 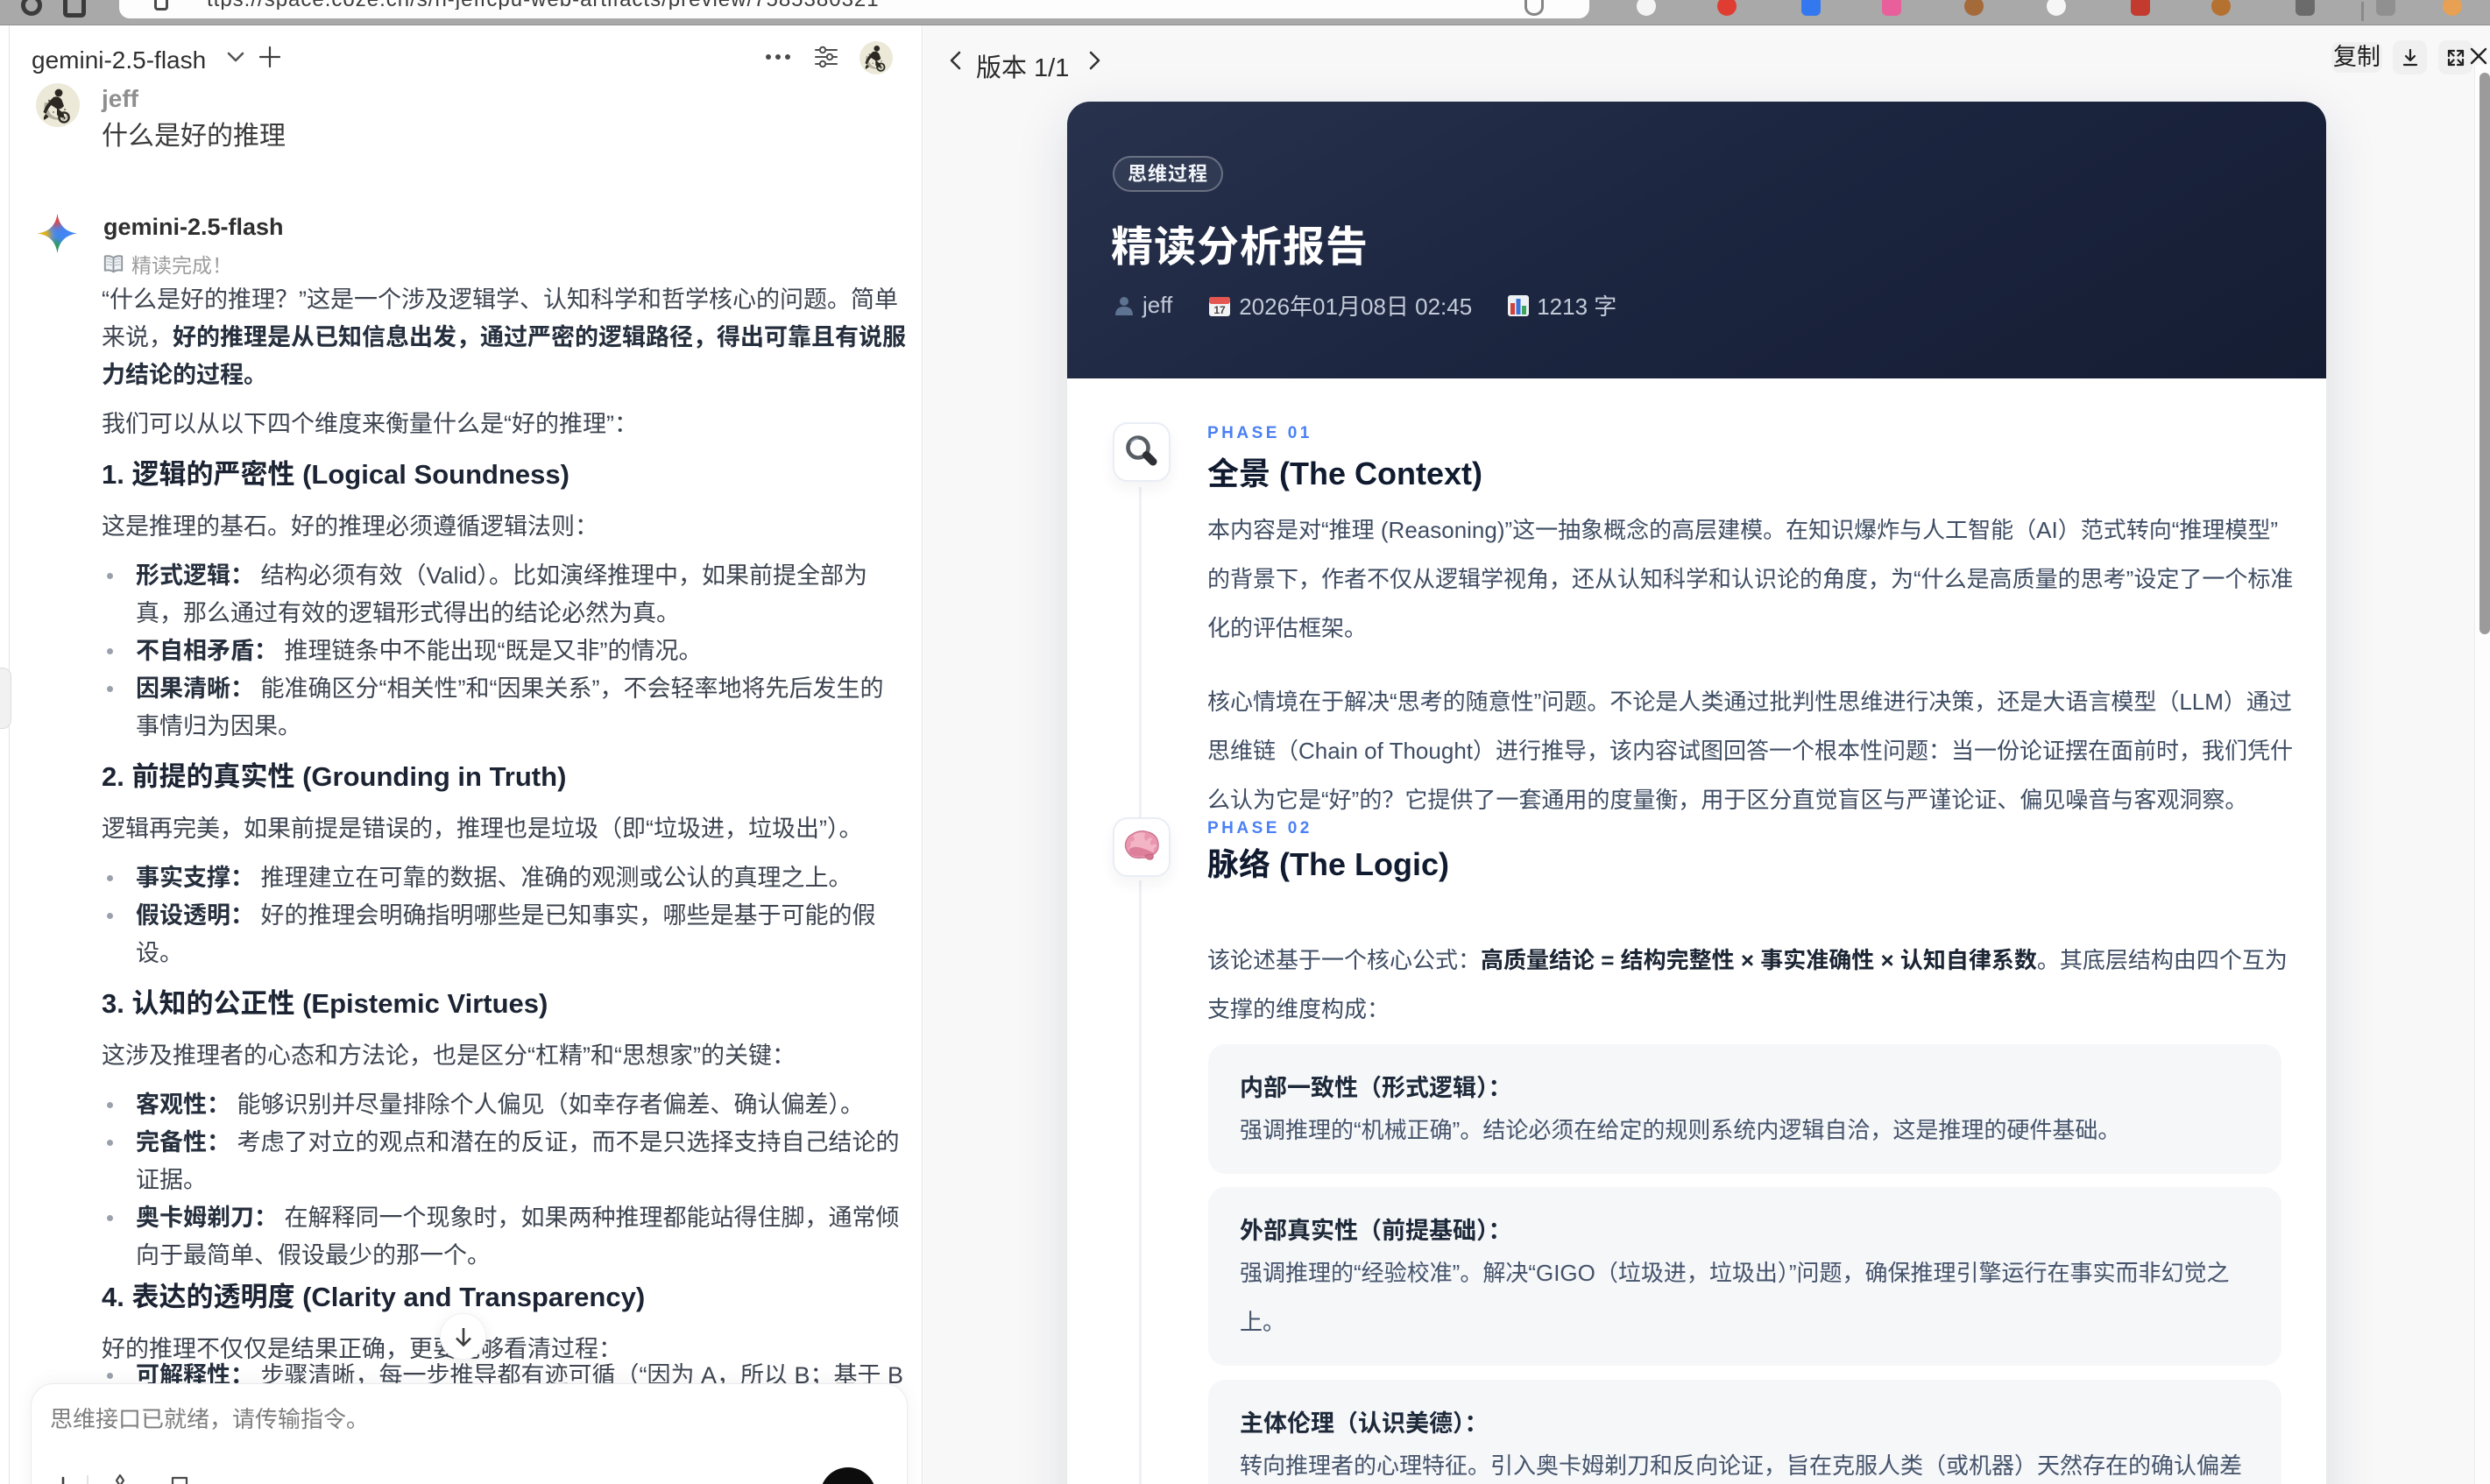 What do you see at coordinates (1221, 310) in the screenshot?
I see `svg-text: 17` at bounding box center [1221, 310].